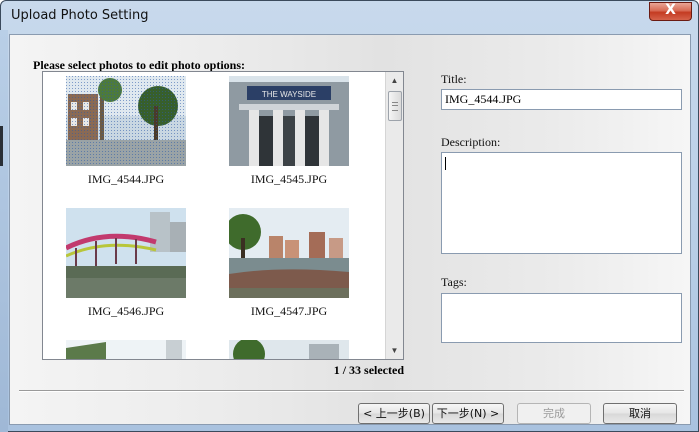  What do you see at coordinates (80, 15) in the screenshot?
I see `window-title: Upload Photo Setting` at bounding box center [80, 15].